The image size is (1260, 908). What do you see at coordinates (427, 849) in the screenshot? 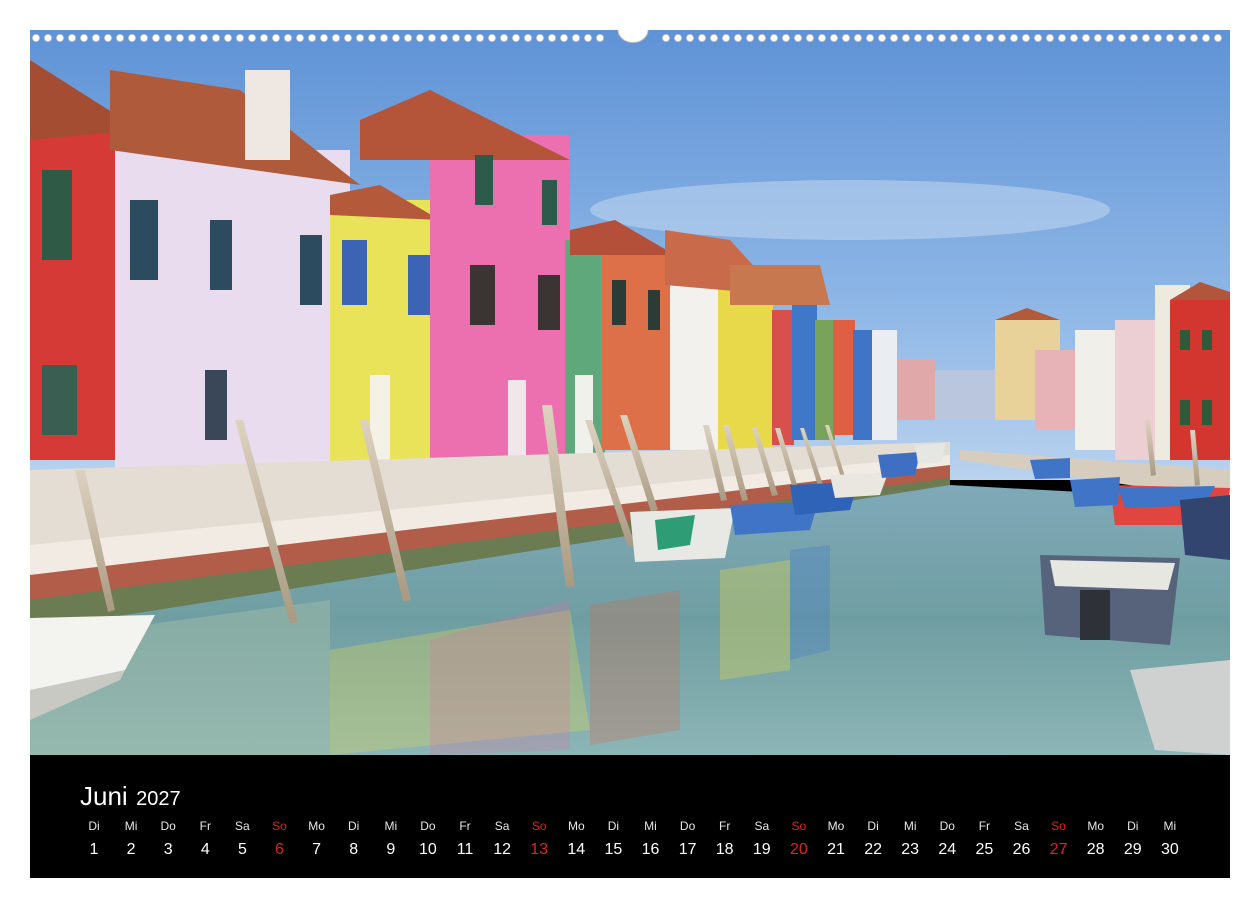
I see `date-number: 10` at bounding box center [427, 849].